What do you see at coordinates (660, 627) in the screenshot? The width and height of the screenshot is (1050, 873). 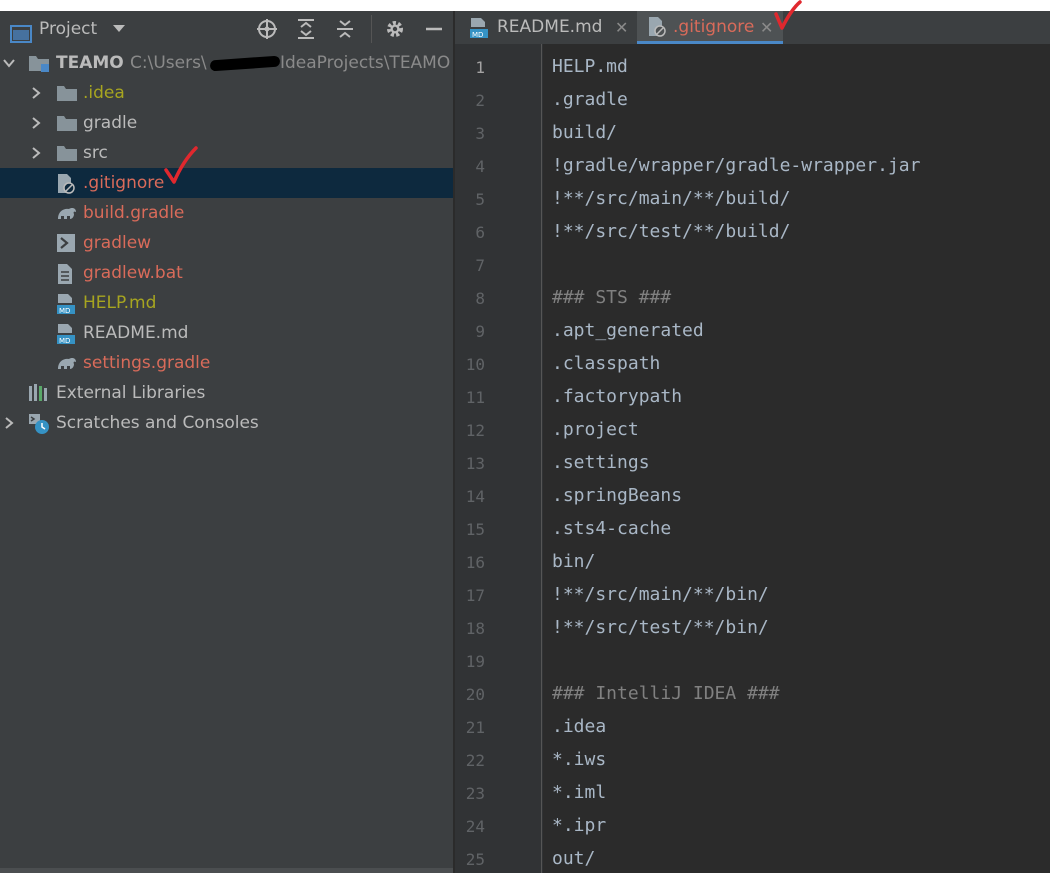 I see `code-line: !**/src/test/**/bin/` at bounding box center [660, 627].